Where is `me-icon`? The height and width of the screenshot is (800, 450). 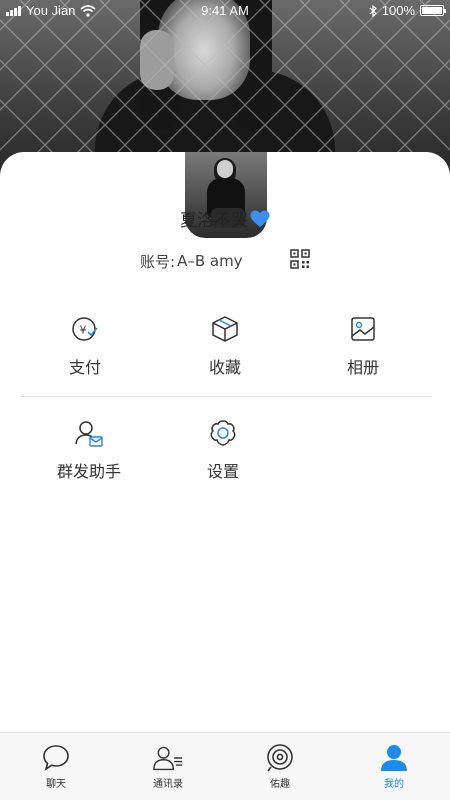 me-icon is located at coordinates (394, 758).